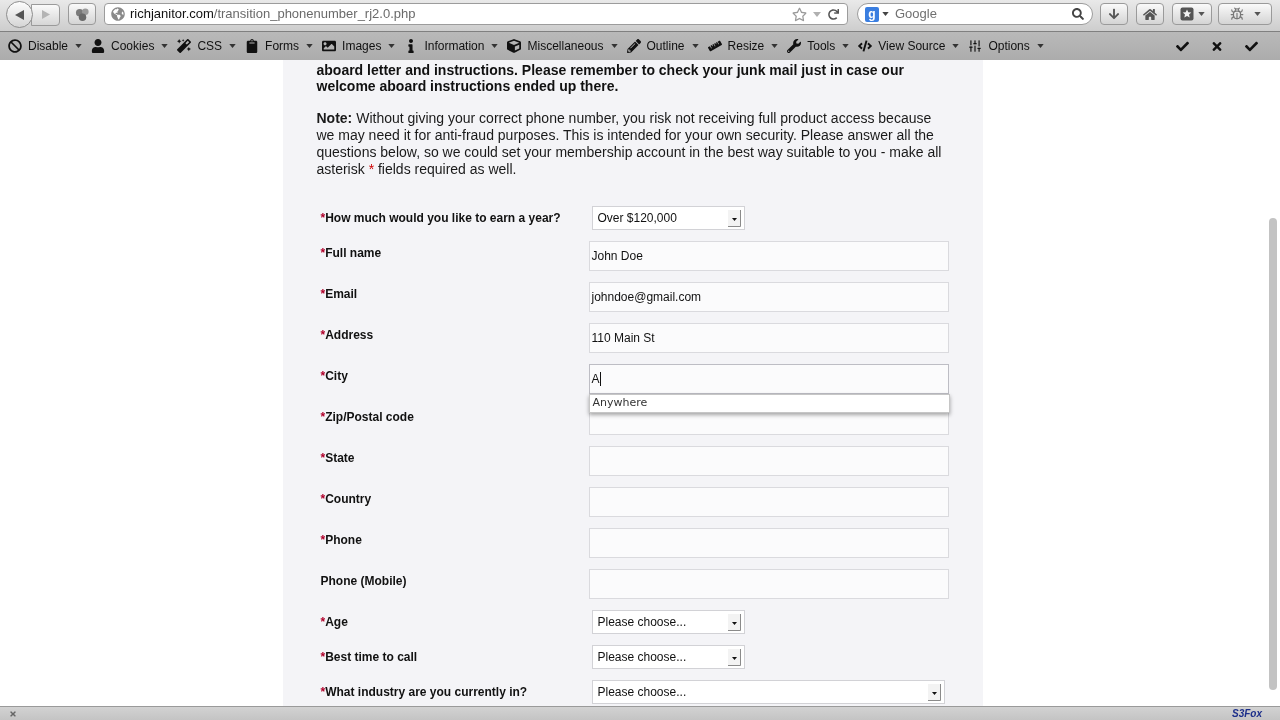  I want to click on globe-icon, so click(118, 14).